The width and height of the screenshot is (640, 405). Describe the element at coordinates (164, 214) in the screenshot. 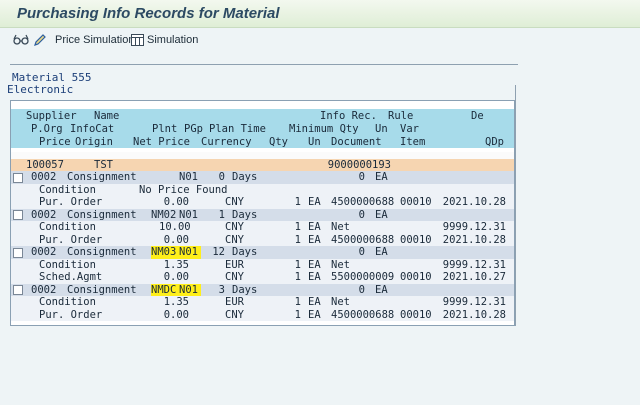

I see `plant: NM02` at that location.